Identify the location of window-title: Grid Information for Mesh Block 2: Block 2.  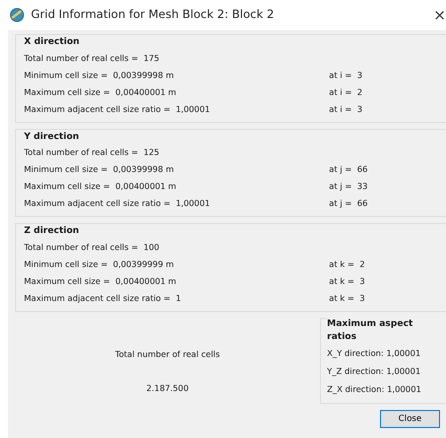
(152, 15).